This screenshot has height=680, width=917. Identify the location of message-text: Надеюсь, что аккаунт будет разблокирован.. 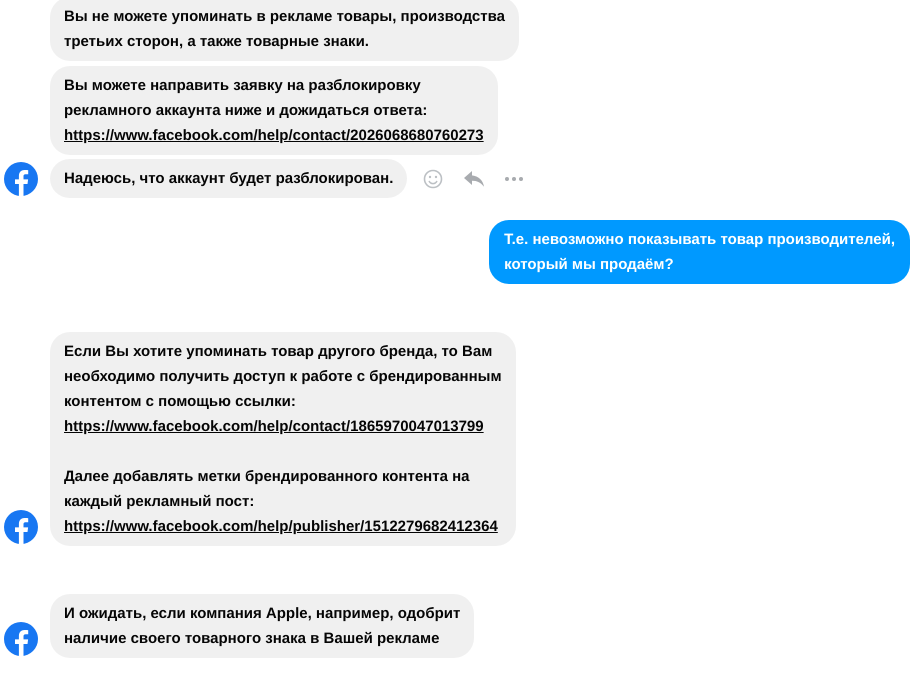
(229, 179).